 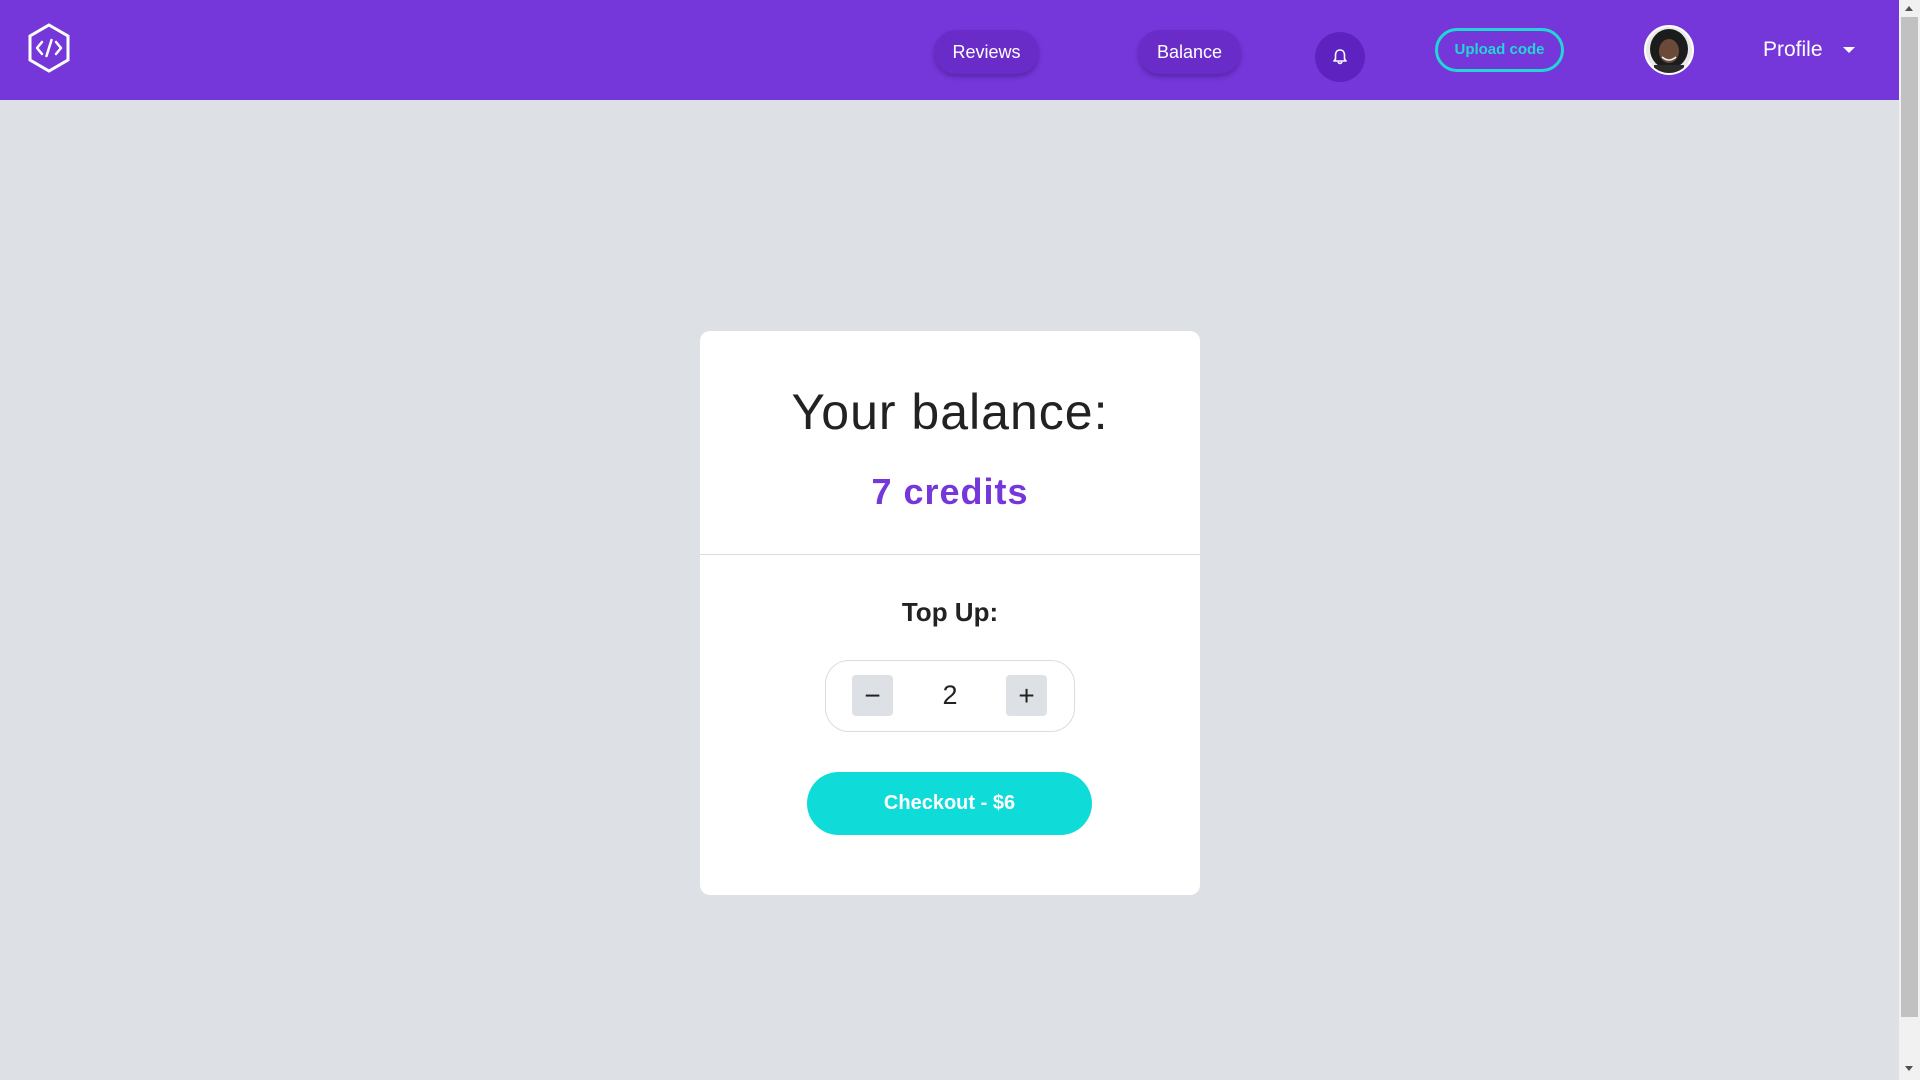 I want to click on nav-reviews-button: Reviews, so click(x=986, y=52).